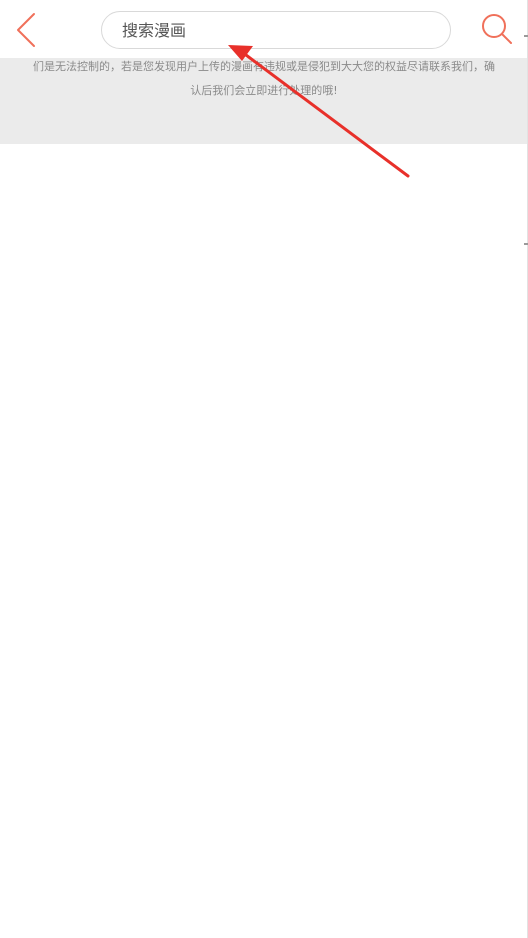  I want to click on chevron-left-icon, so click(26, 30).